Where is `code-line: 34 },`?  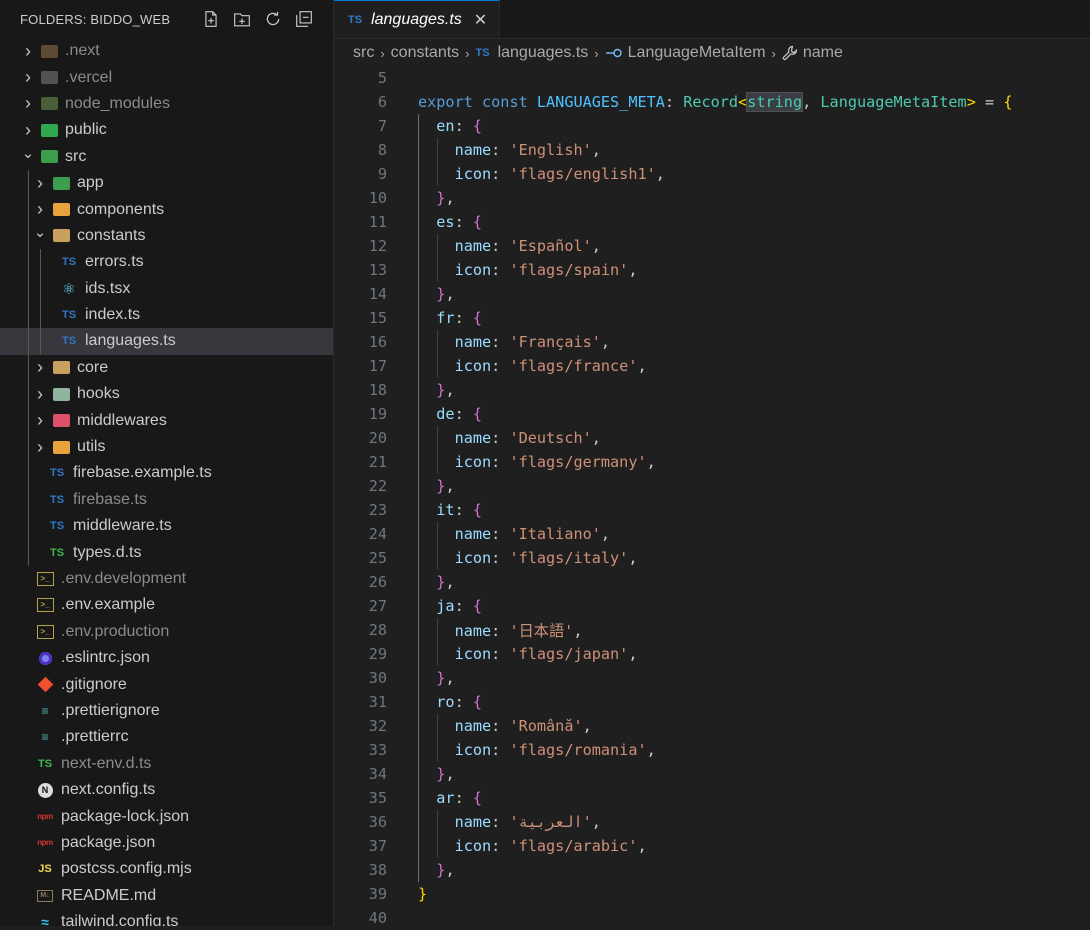
code-line: 34 }, is located at coordinates (712, 774).